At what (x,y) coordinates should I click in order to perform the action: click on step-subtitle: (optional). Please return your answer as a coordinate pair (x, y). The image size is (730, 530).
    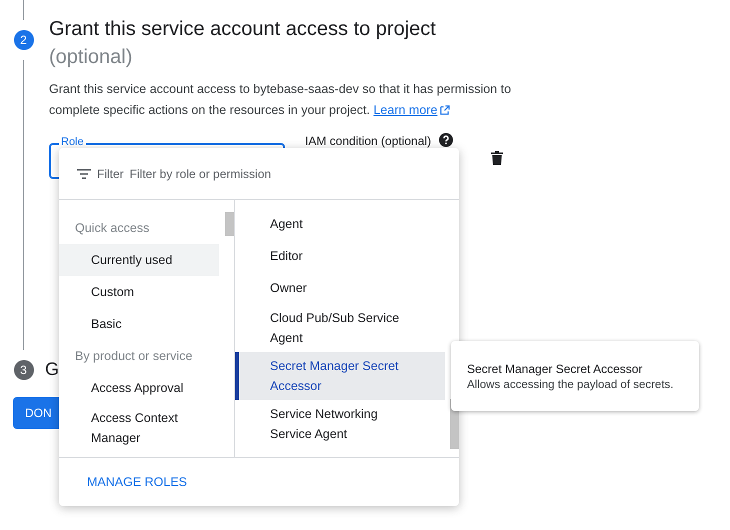
    Looking at the image, I should click on (91, 57).